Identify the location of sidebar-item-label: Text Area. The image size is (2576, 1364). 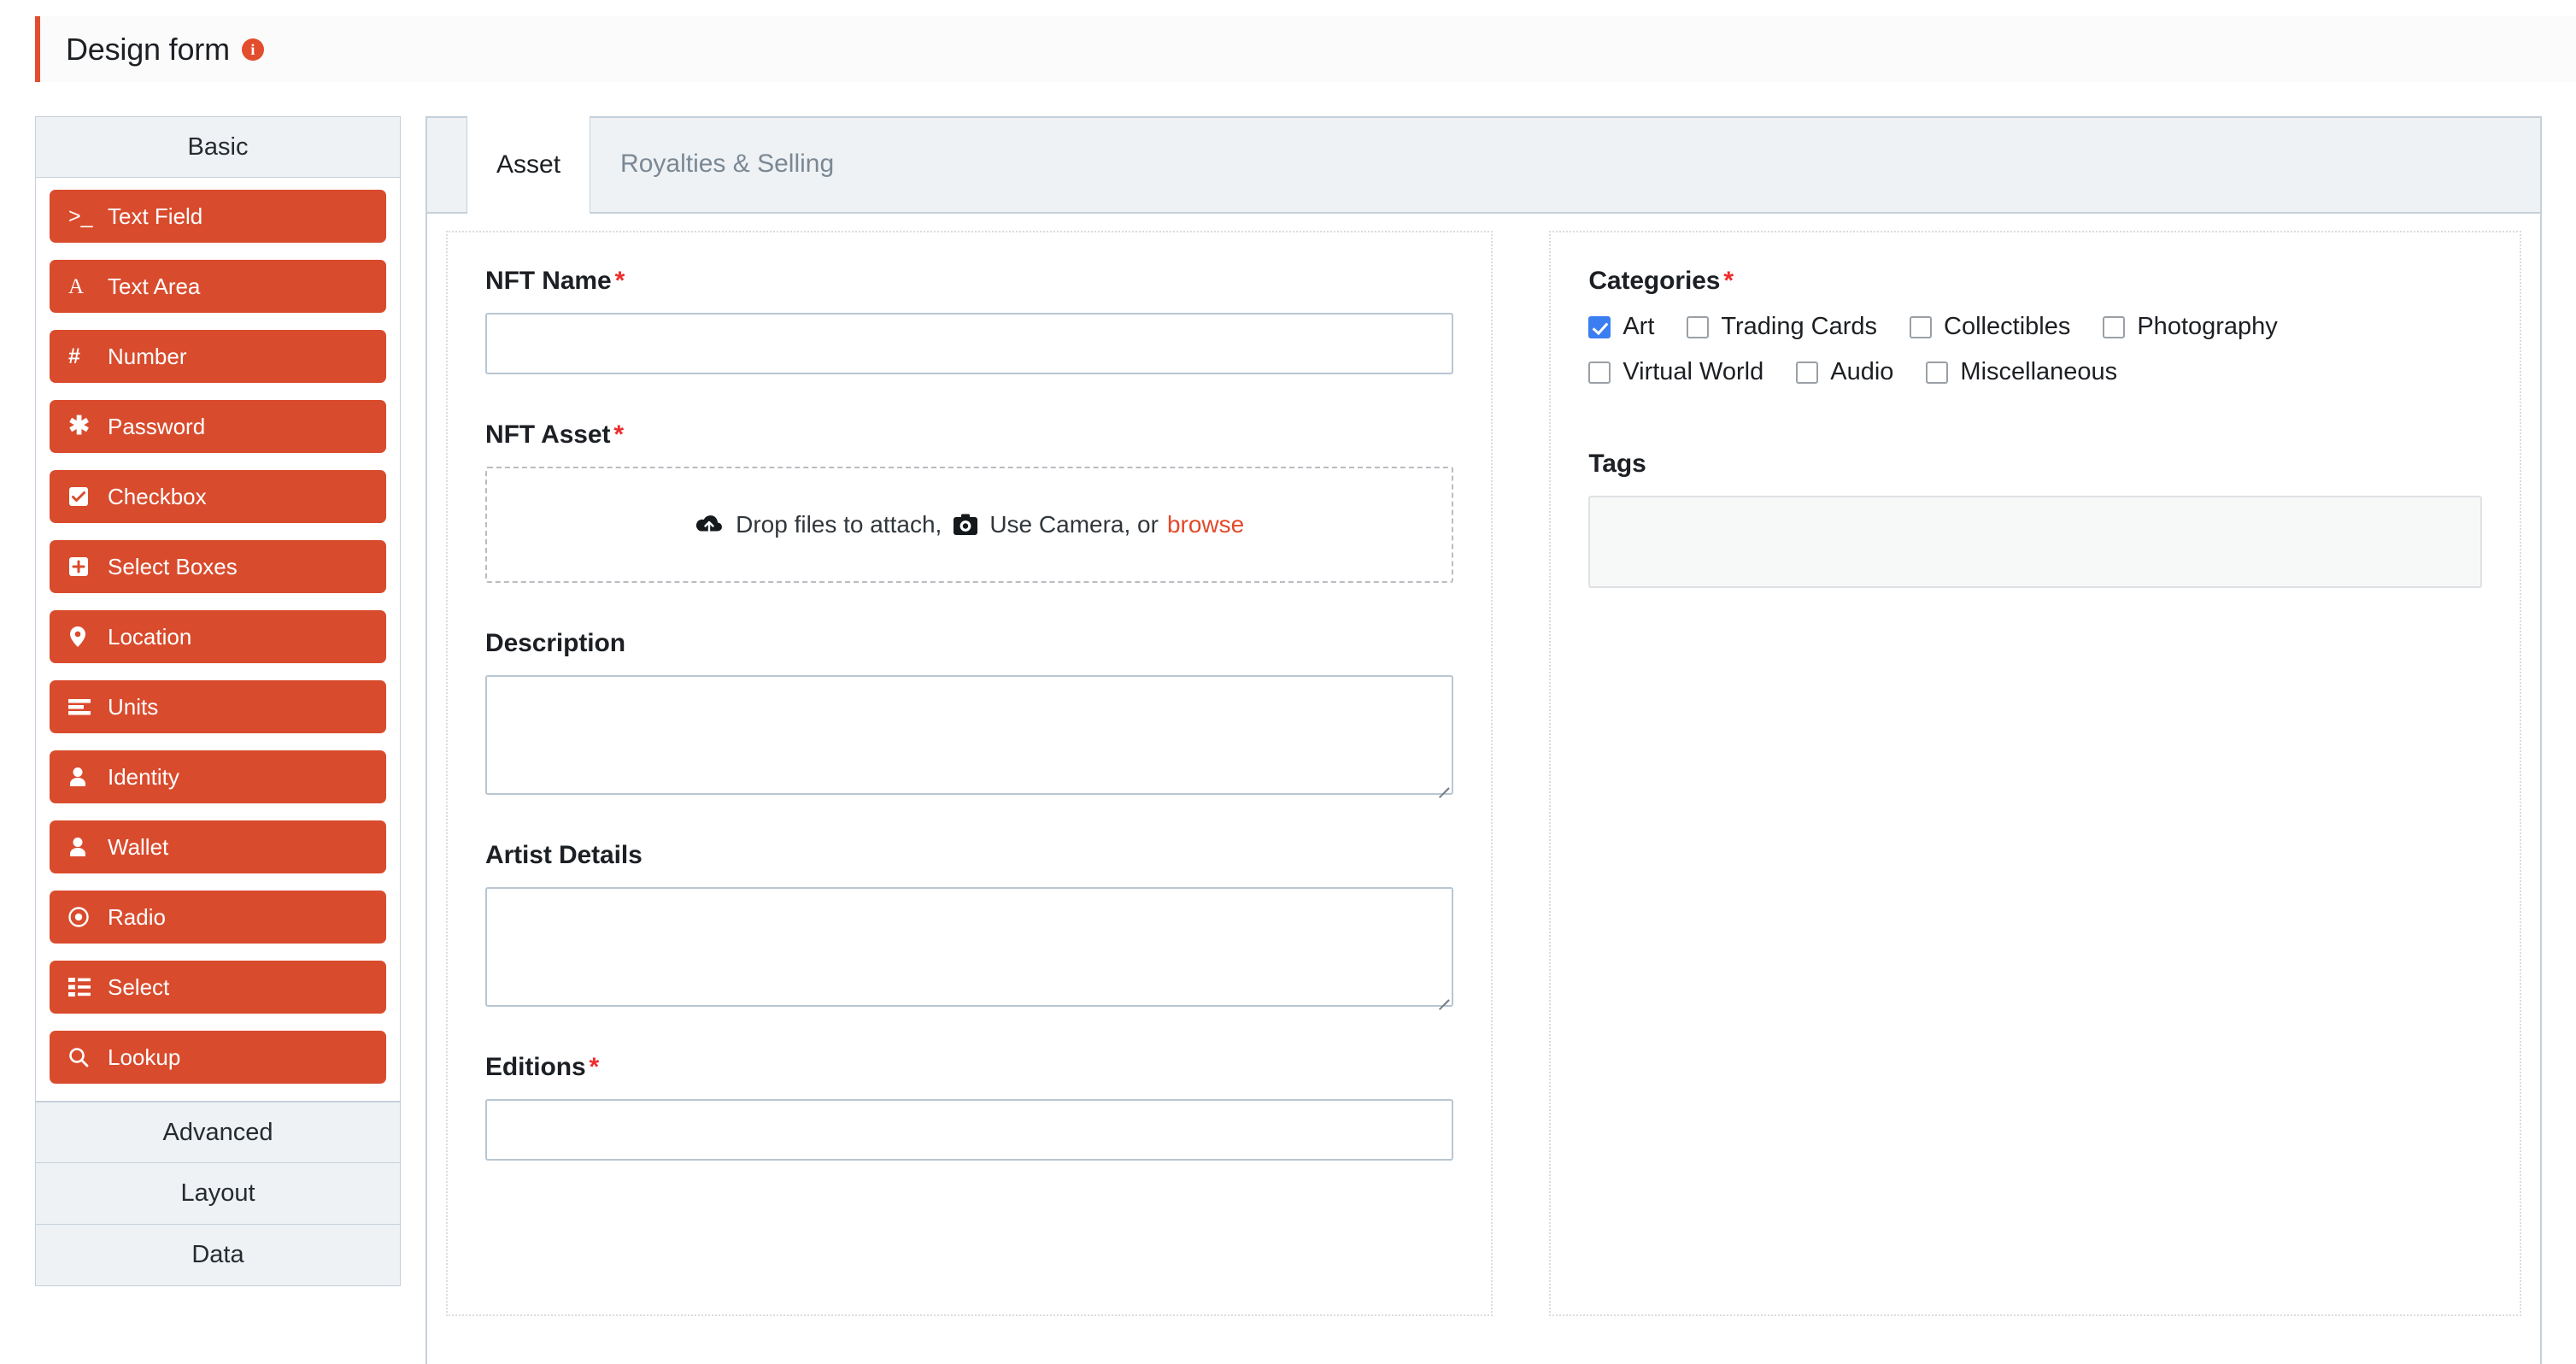
(154, 286).